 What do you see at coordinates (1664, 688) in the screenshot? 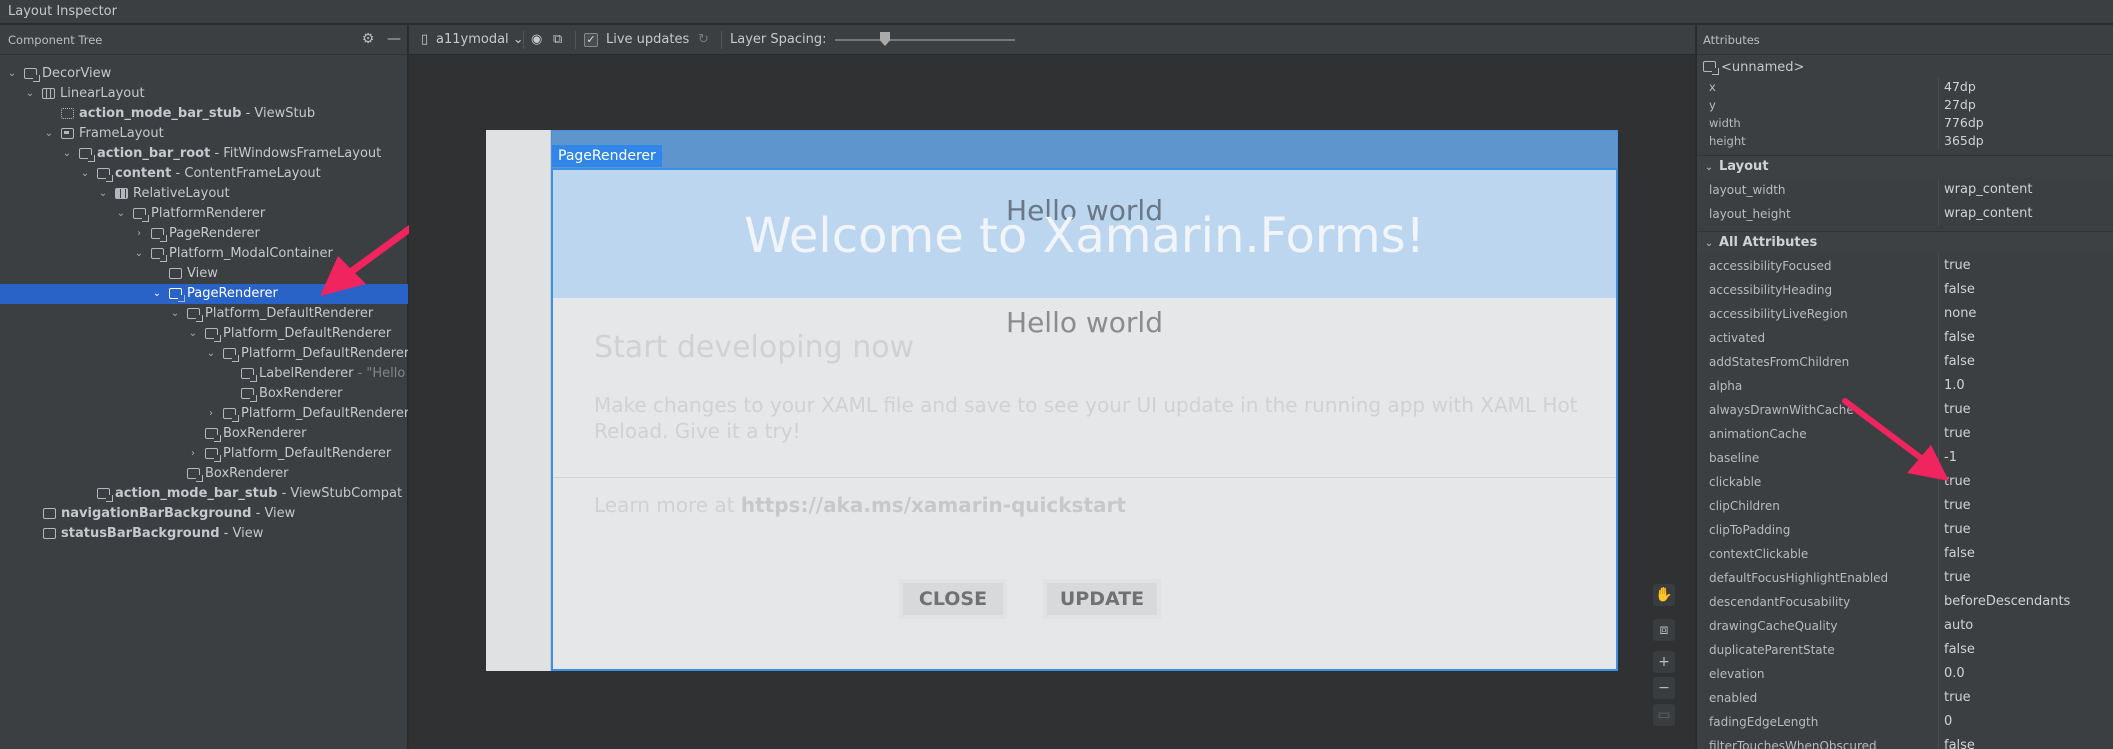
I see `zoom-out-icon: −` at bounding box center [1664, 688].